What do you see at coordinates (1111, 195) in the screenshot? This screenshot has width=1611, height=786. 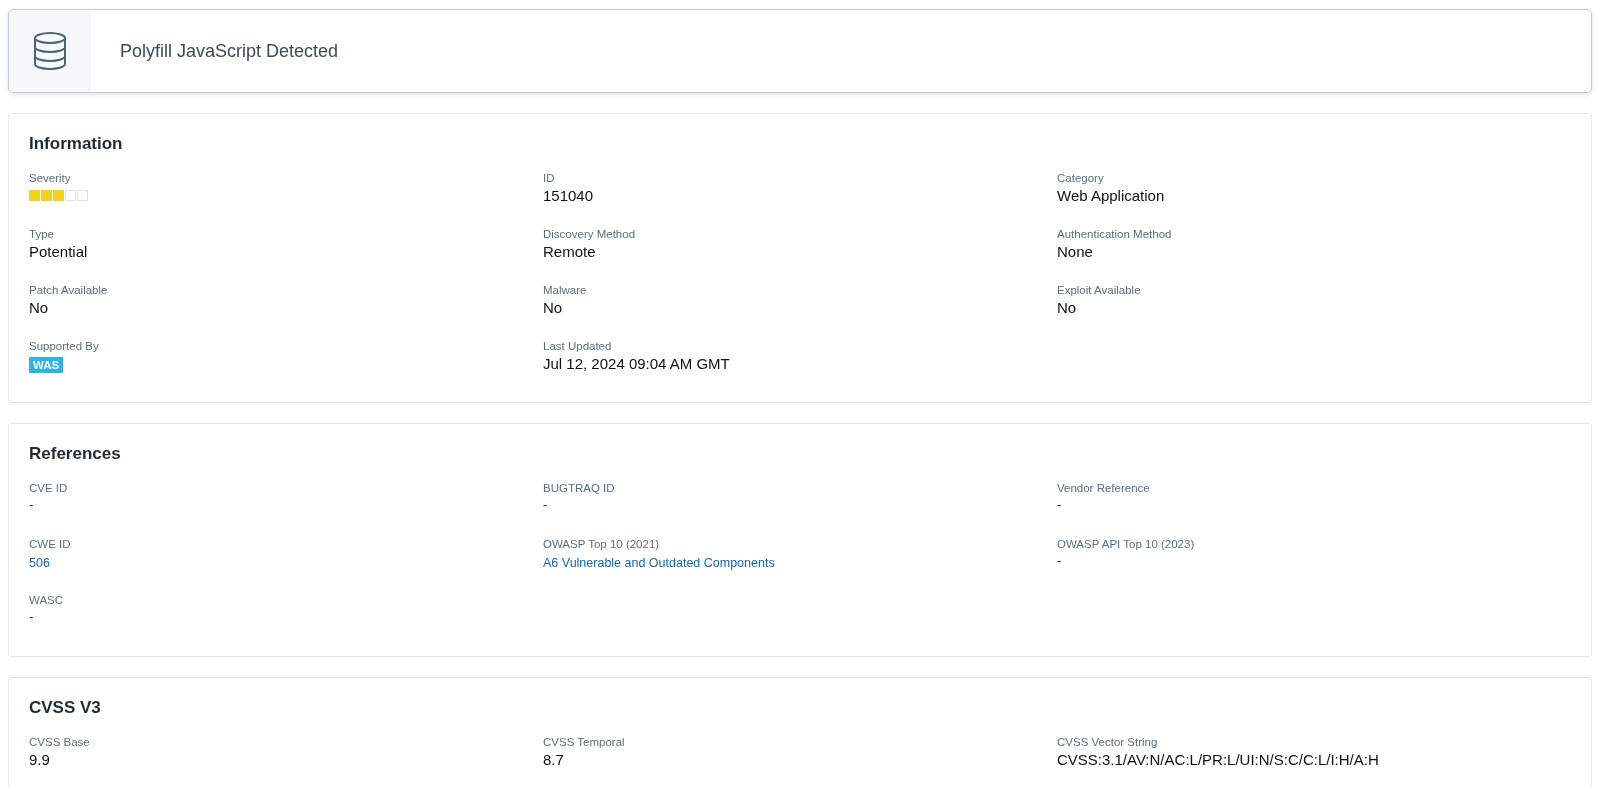 I see `field-value: Web Application` at bounding box center [1111, 195].